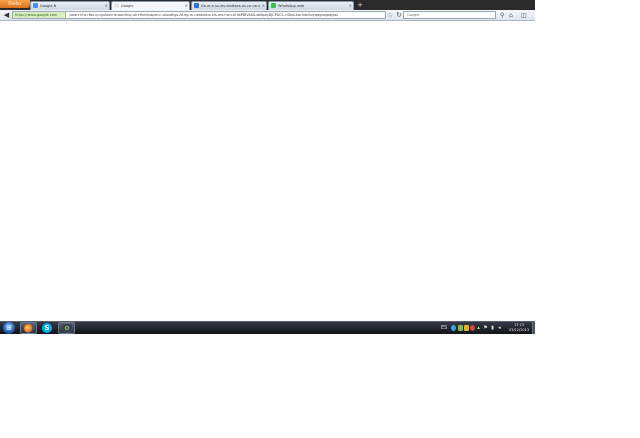 The height and width of the screenshot is (438, 640). I want to click on gear-icon: ⚙, so click(67, 328).